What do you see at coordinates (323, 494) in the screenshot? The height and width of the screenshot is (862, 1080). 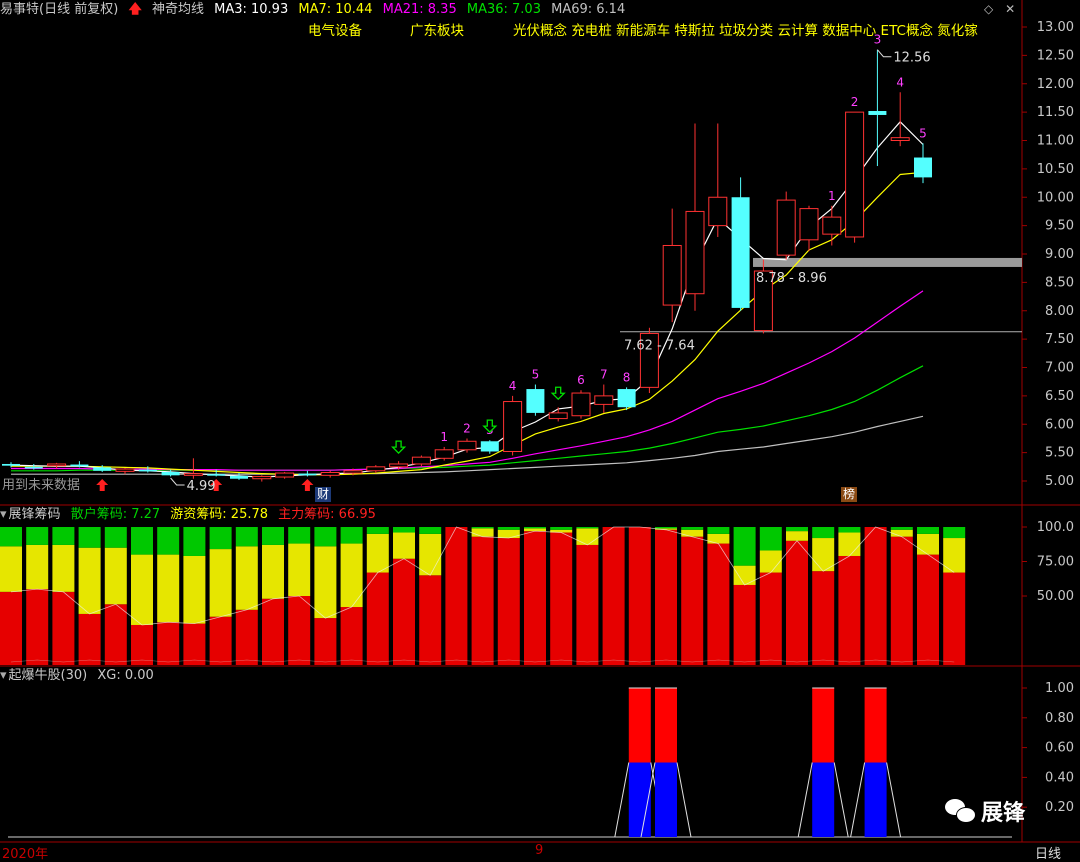 I see `cai-badge: 财` at bounding box center [323, 494].